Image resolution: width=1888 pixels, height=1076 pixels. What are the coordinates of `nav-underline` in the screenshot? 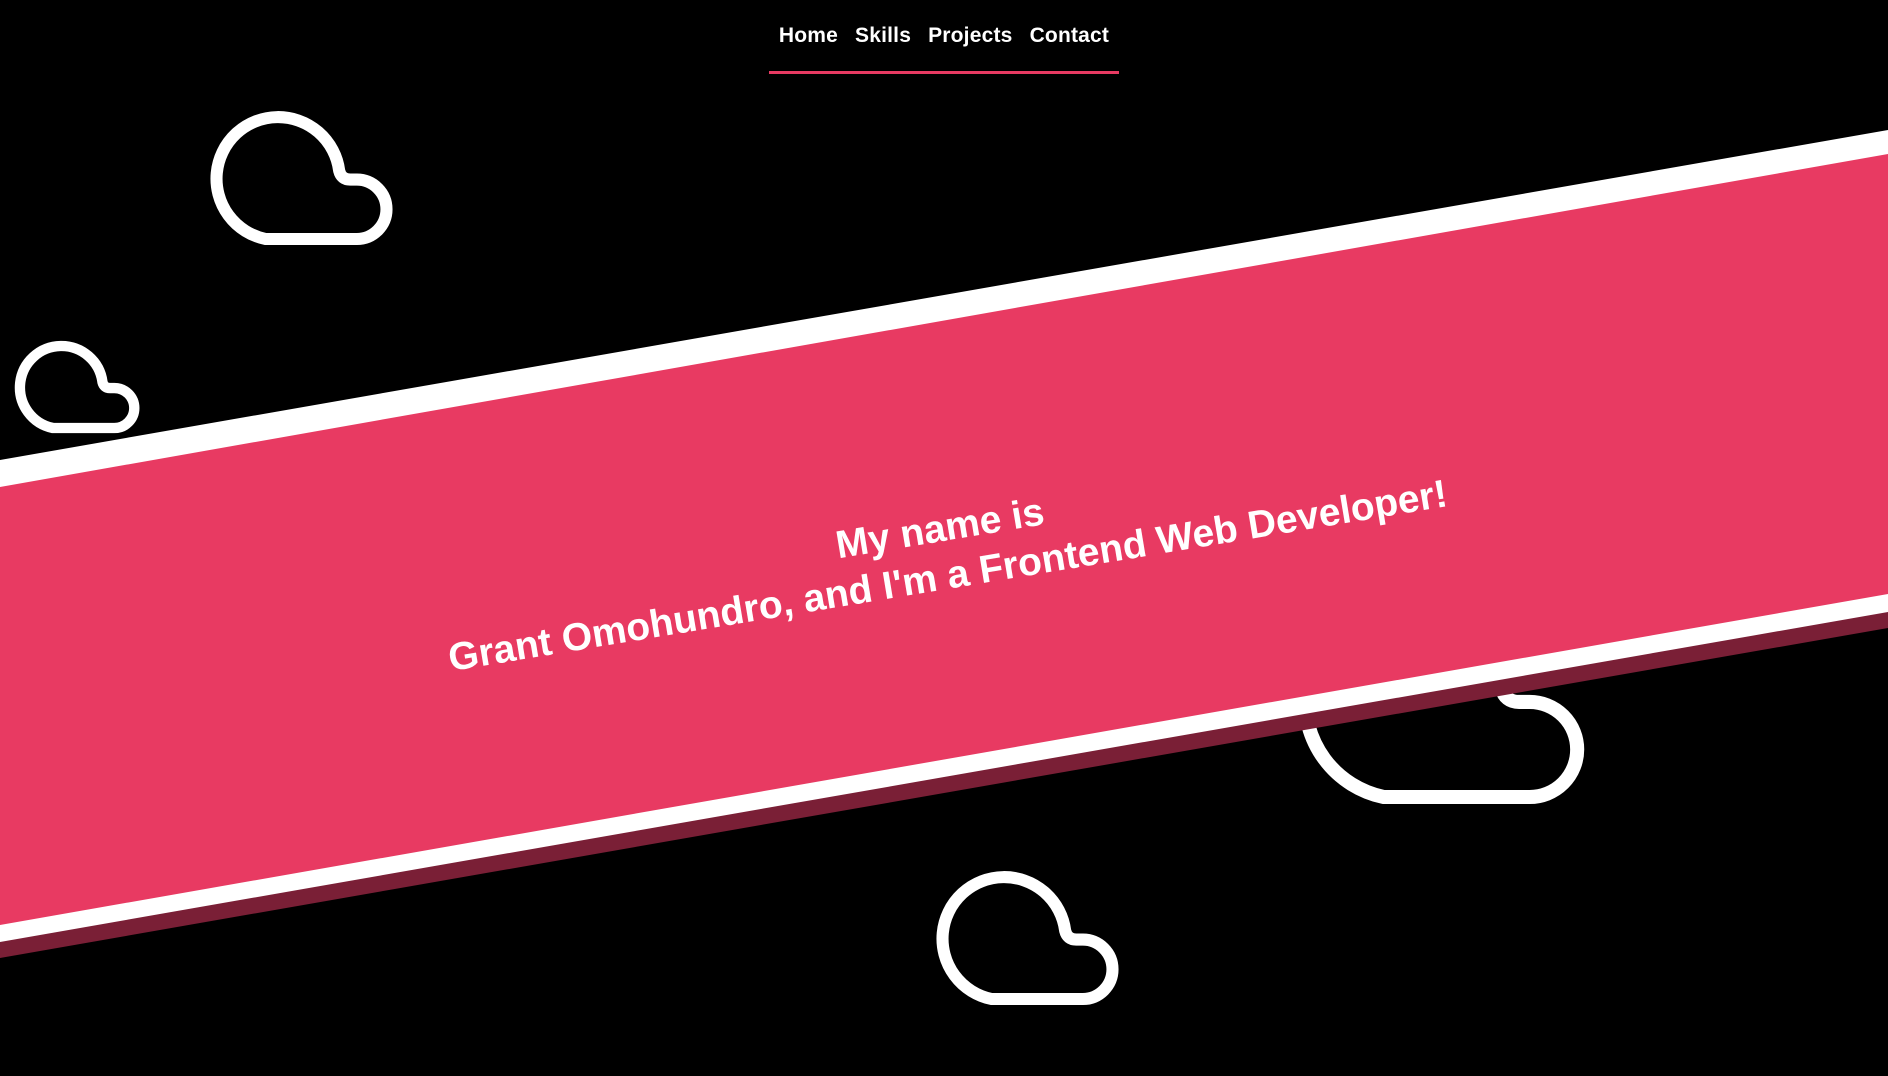 It's located at (944, 72).